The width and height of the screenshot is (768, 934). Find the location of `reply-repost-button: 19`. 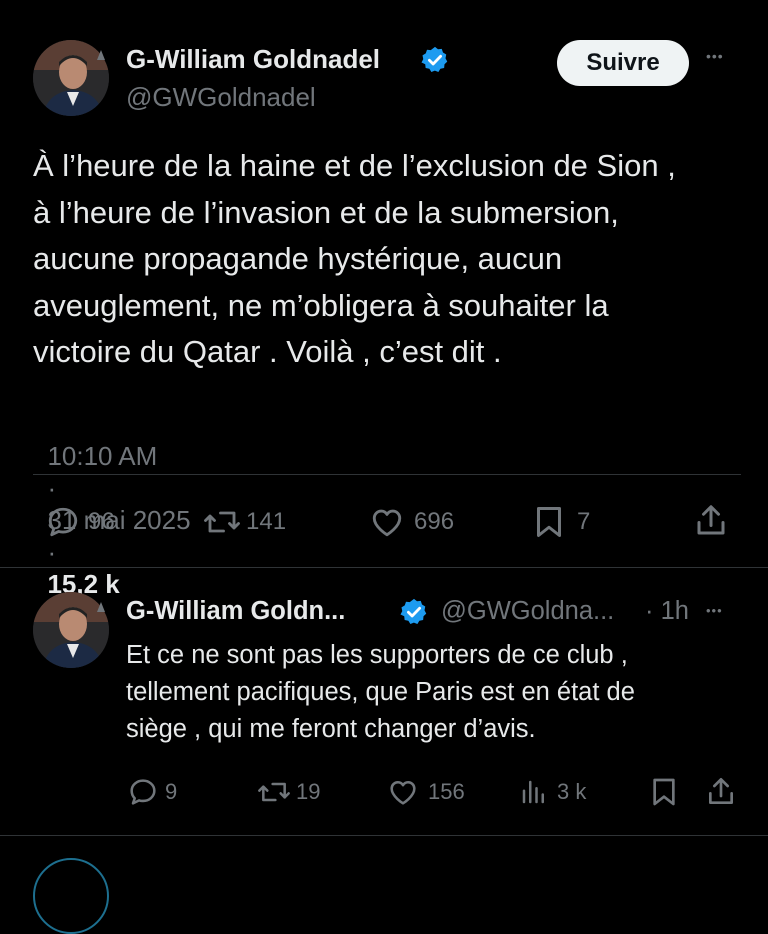

reply-repost-button: 19 is located at coordinates (288, 792).